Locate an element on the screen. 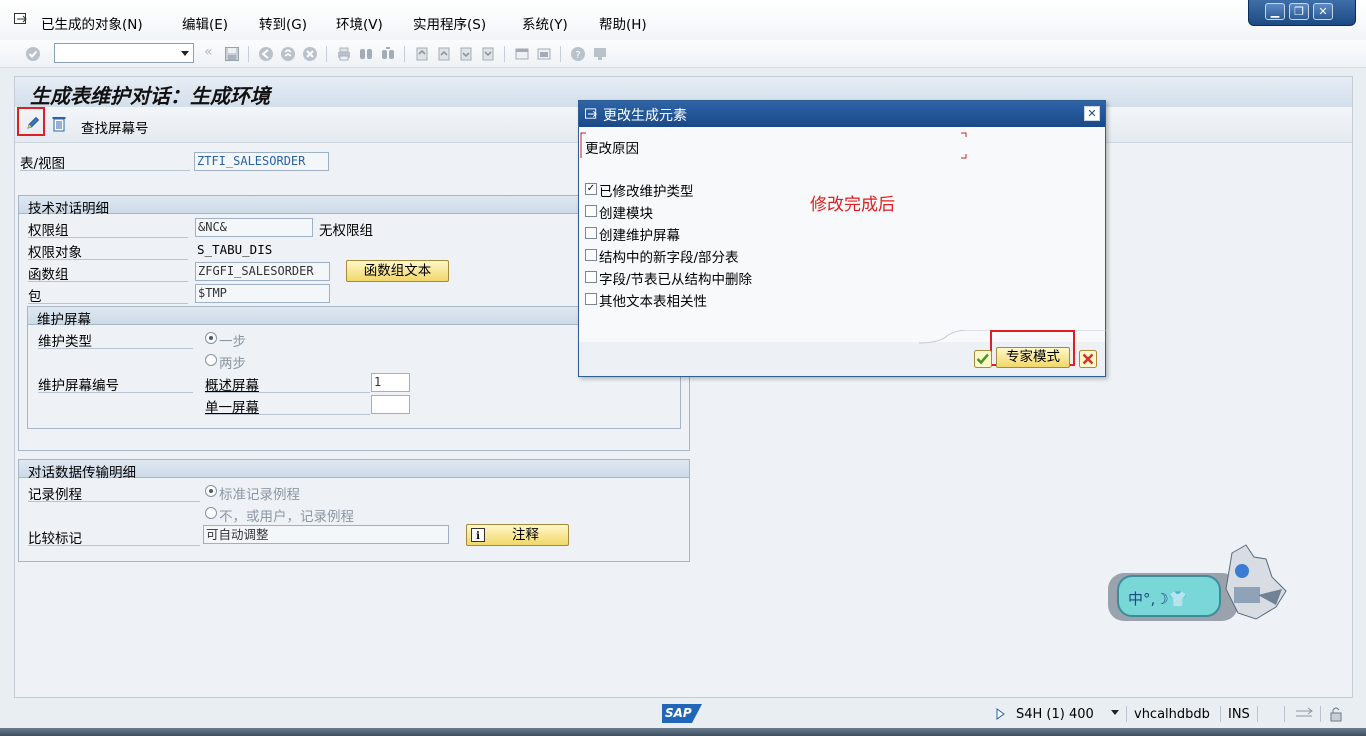 This screenshot has width=1366, height=736. previous-page-icon is located at coordinates (444, 54).